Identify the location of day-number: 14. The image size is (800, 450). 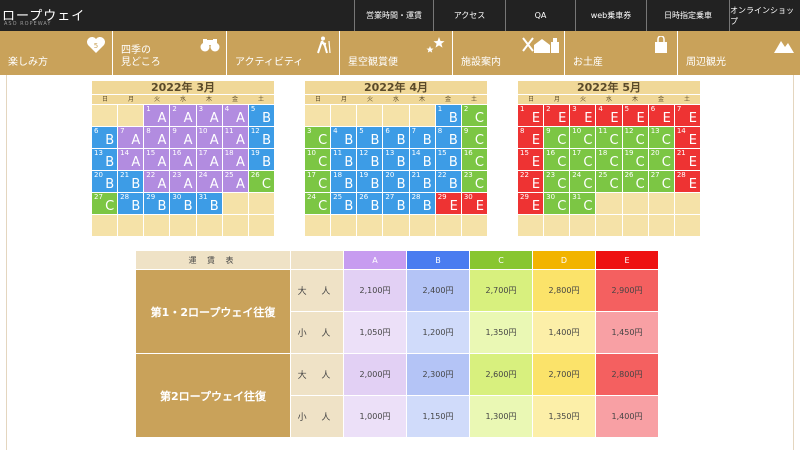
(416, 153).